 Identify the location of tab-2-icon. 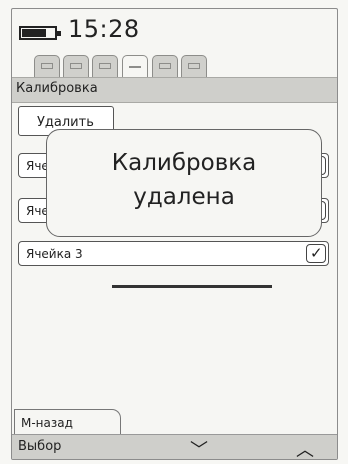
(76, 66).